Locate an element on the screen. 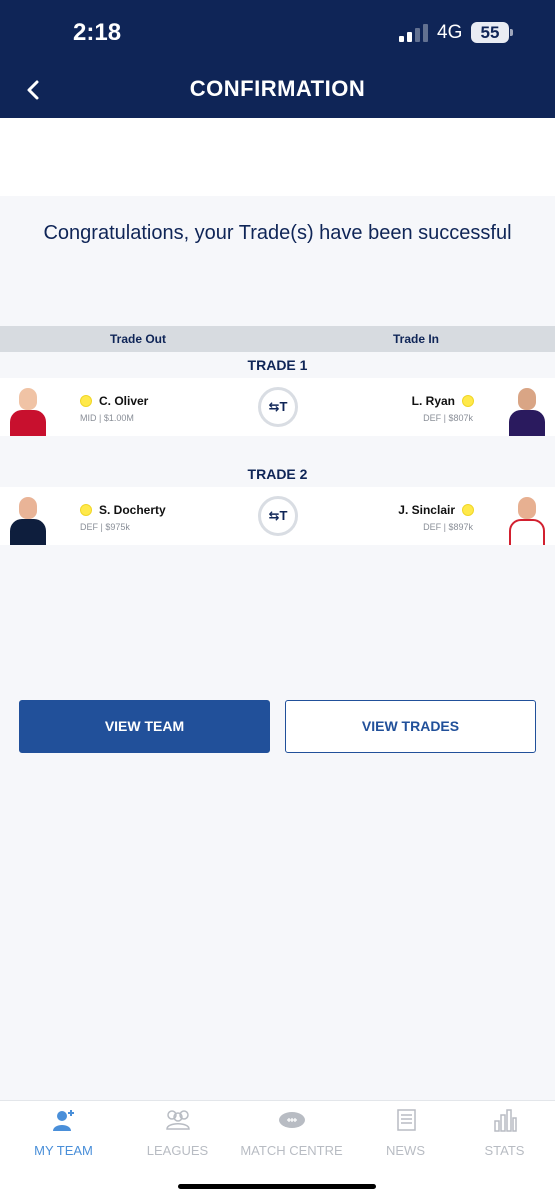 Image resolution: width=555 pixels, height=1200 pixels. trade-label: TRADE 2 is located at coordinates (277, 474).